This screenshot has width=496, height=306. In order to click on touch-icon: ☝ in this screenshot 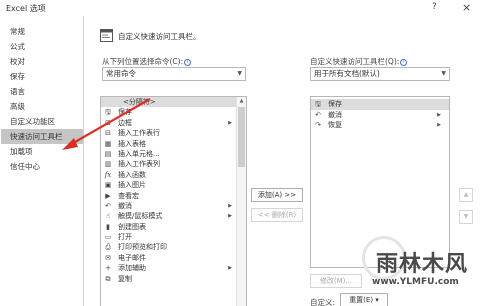, I will do `click(108, 216)`.